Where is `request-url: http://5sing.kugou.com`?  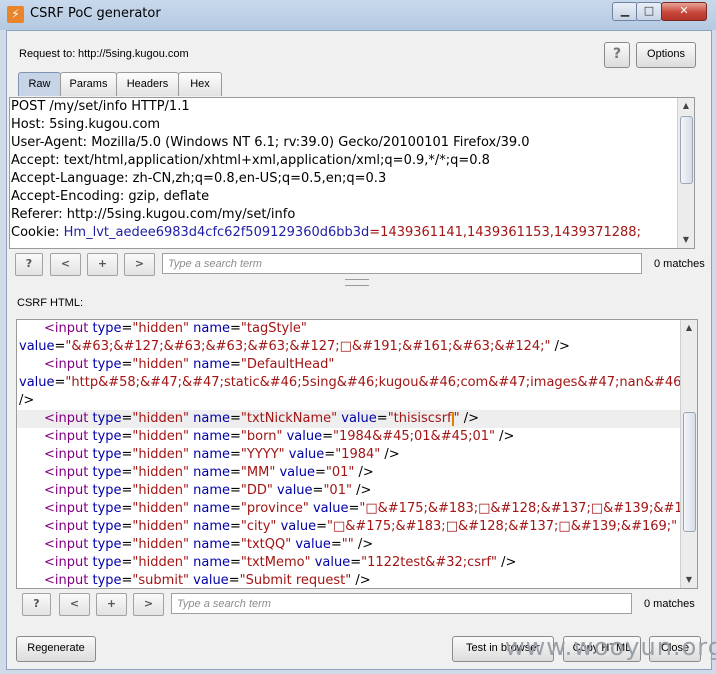
request-url: http://5sing.kugou.com is located at coordinates (133, 54).